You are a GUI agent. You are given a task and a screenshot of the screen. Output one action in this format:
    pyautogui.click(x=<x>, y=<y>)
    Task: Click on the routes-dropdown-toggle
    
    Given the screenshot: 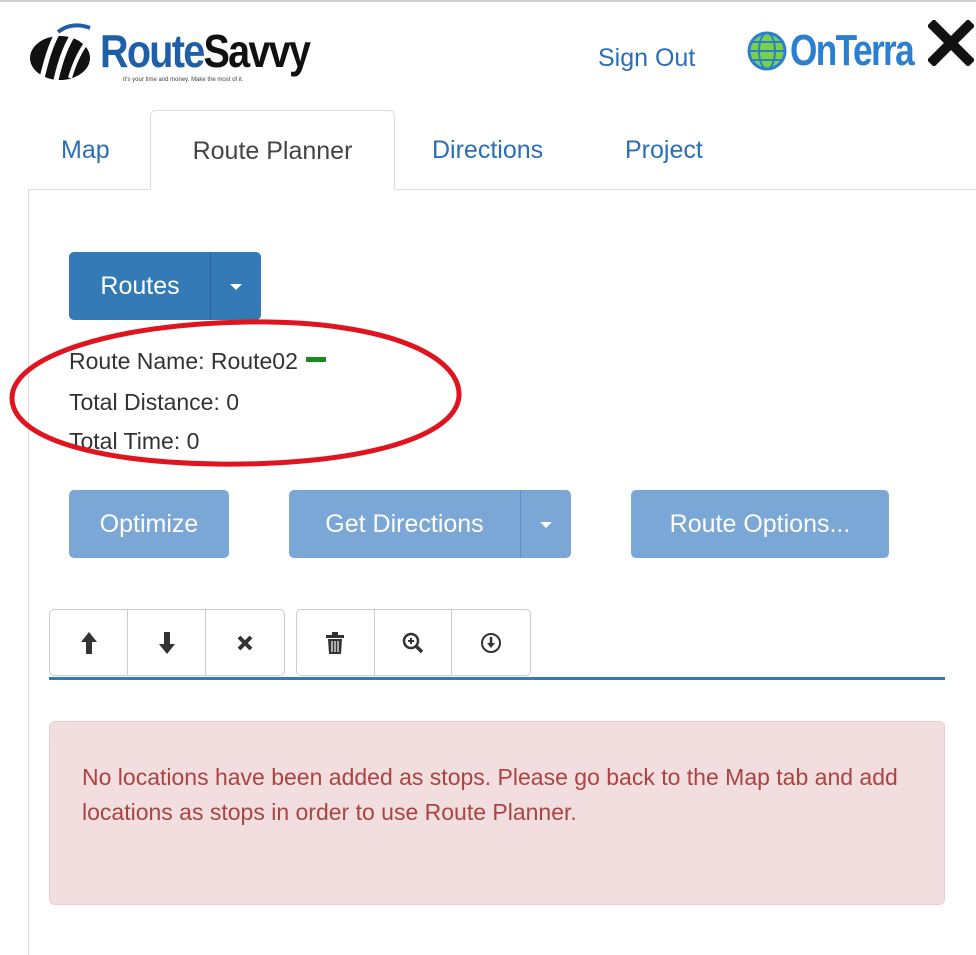 What is the action you would take?
    pyautogui.click(x=235, y=286)
    